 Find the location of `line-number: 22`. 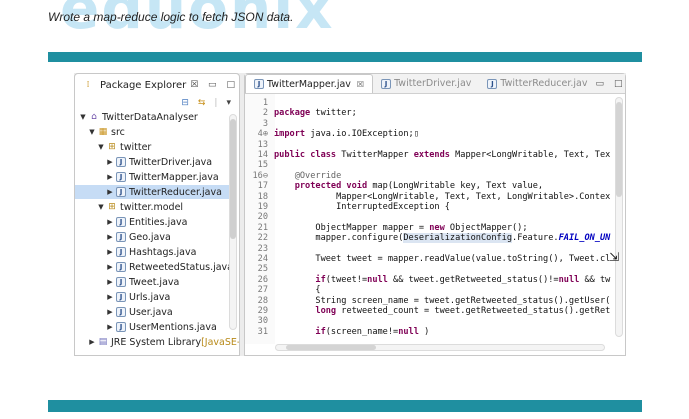

line-number: 22 is located at coordinates (262, 238).